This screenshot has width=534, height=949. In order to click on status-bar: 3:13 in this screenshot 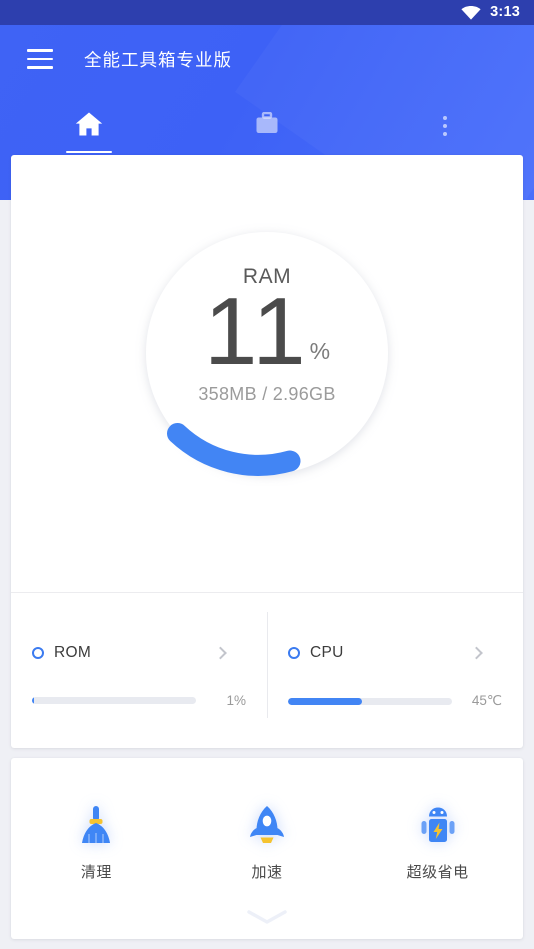, I will do `click(267, 12)`.